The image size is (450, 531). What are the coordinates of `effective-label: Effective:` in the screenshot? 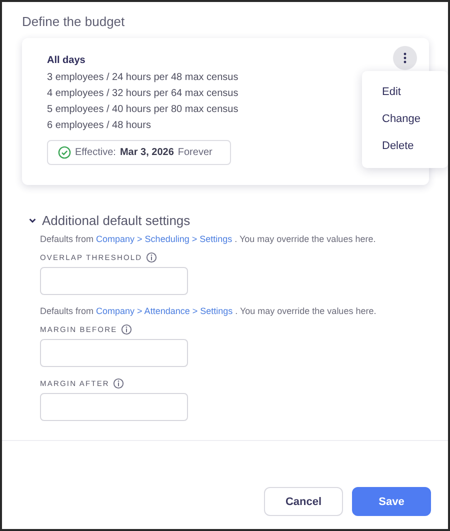 It's located at (95, 152).